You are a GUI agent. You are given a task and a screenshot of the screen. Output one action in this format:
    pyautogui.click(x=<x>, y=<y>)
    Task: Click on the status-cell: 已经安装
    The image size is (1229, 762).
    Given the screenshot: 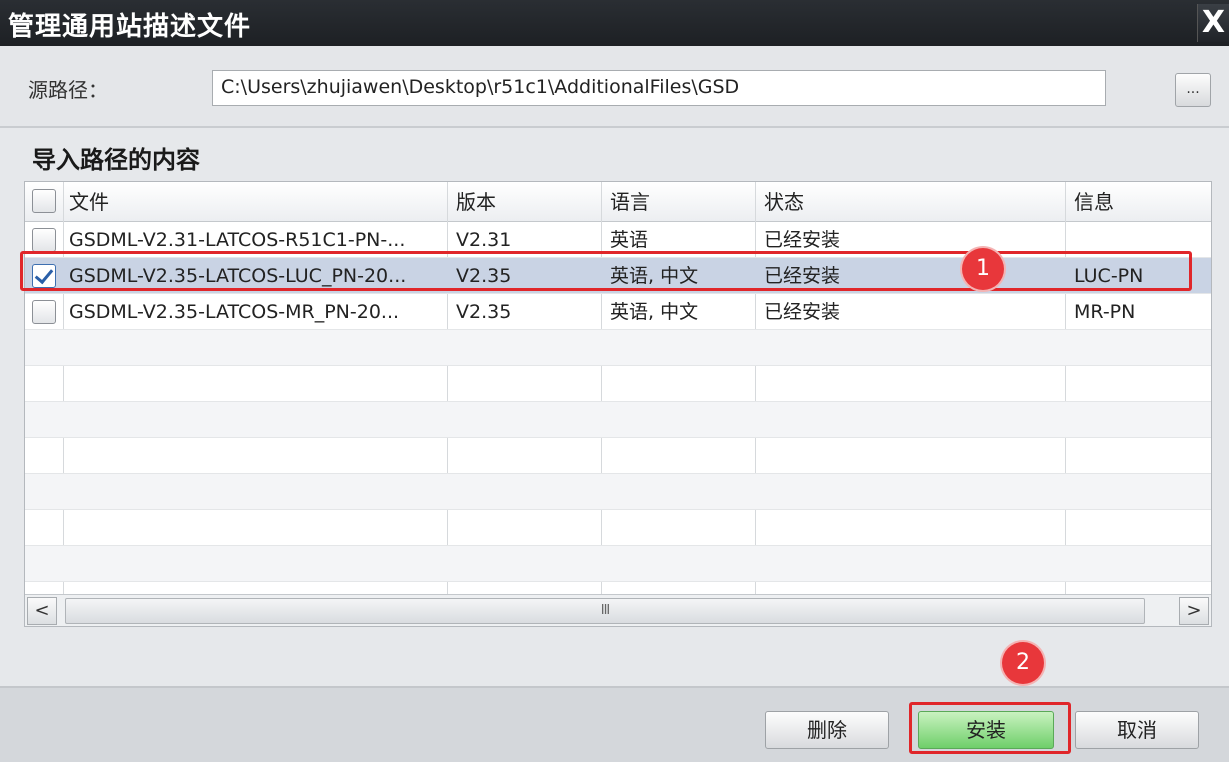 What is the action you would take?
    pyautogui.click(x=802, y=312)
    